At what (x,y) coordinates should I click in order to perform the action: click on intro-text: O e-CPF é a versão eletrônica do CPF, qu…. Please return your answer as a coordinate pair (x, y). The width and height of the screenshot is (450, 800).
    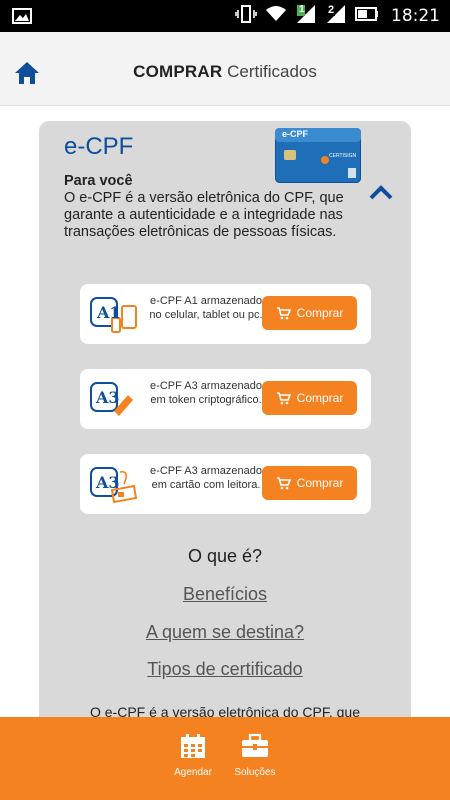
    Looking at the image, I should click on (204, 215).